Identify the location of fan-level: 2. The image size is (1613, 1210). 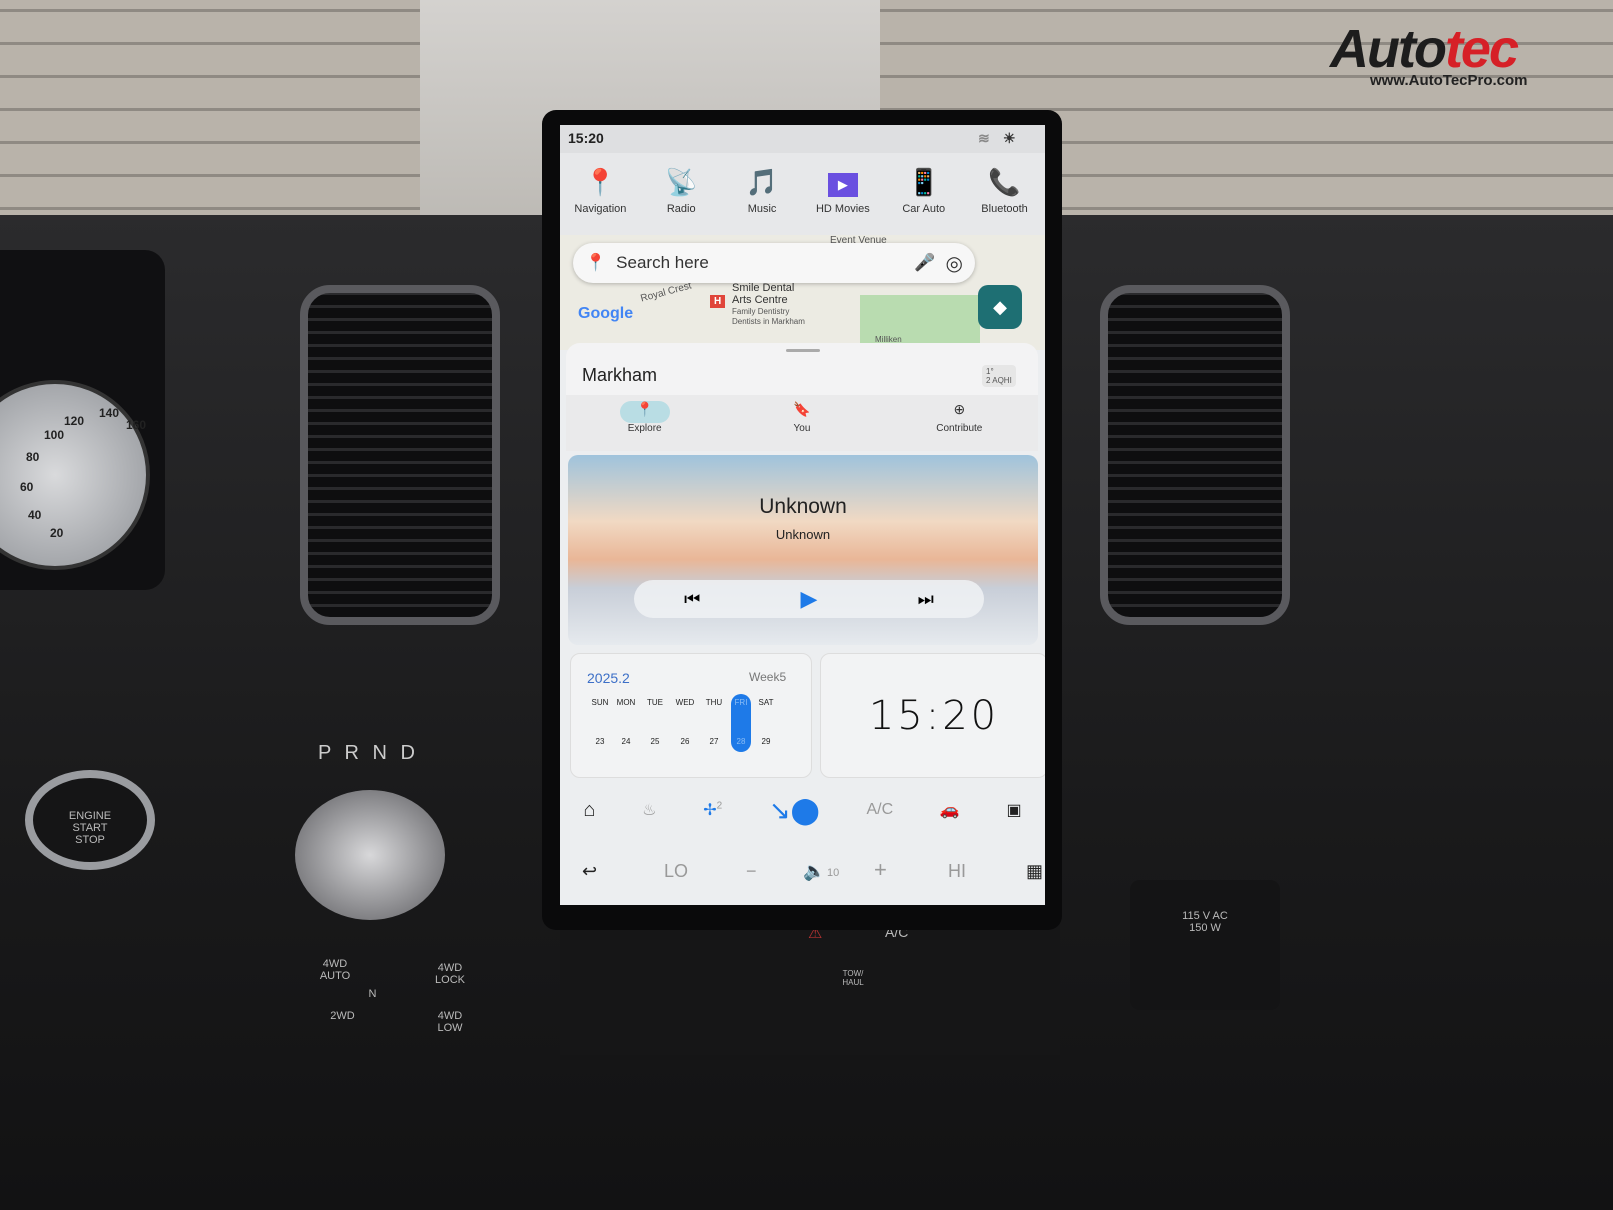
(719, 806).